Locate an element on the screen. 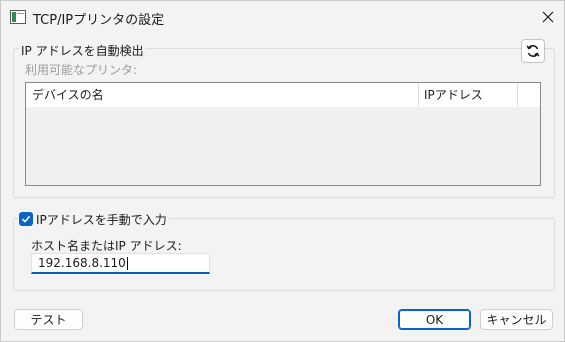 The width and height of the screenshot is (565, 342). close-icon is located at coordinates (548, 17).